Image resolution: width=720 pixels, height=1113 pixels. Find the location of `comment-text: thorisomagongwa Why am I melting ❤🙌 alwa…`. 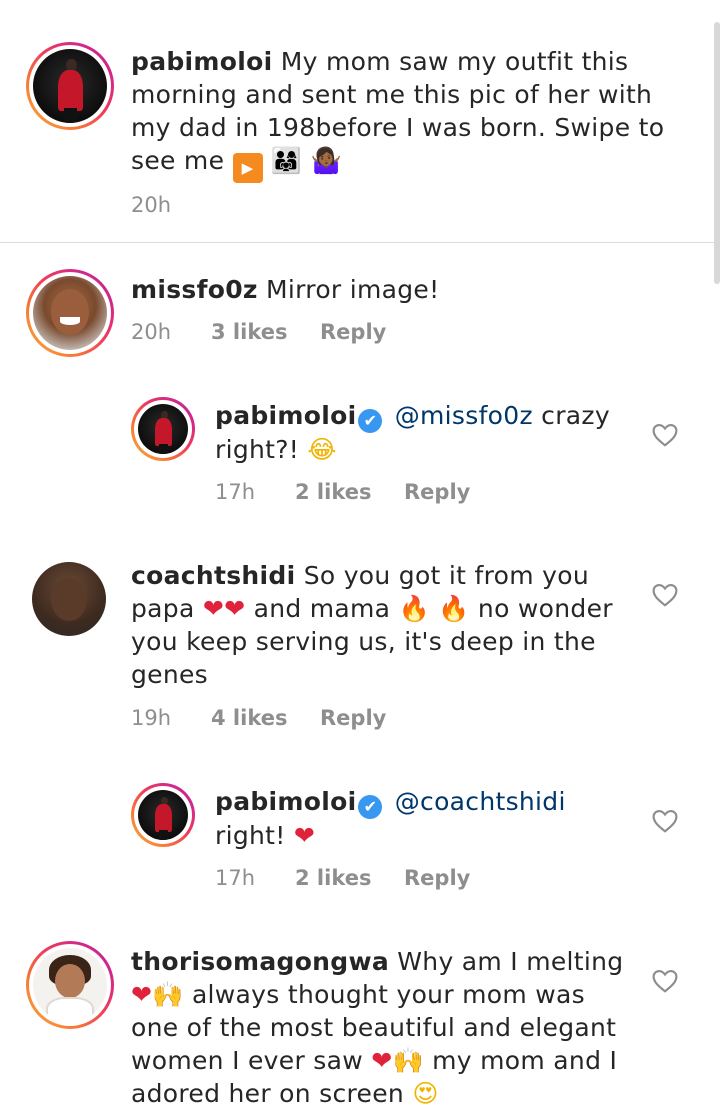

comment-text: thorisomagongwa Why am I melting ❤🙌 alwa… is located at coordinates (381, 1027).